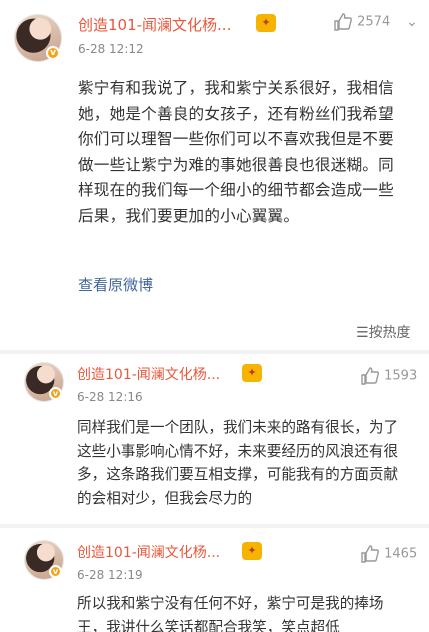  Describe the element at coordinates (362, 333) in the screenshot. I see `sort-icon: ☰` at that location.